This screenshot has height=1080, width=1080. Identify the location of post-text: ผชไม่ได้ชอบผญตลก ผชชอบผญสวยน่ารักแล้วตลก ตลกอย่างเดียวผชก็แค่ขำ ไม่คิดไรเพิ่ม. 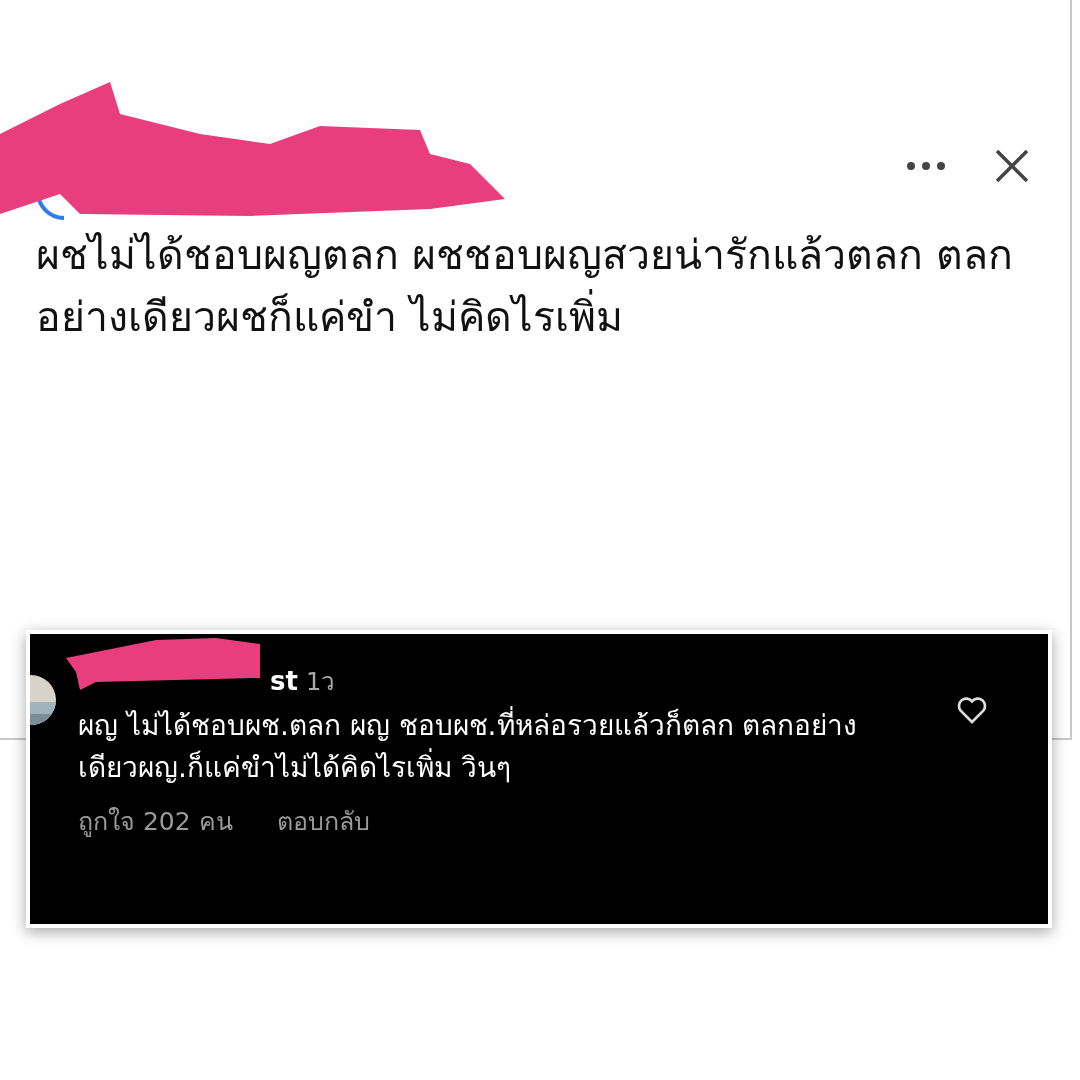
(525, 286).